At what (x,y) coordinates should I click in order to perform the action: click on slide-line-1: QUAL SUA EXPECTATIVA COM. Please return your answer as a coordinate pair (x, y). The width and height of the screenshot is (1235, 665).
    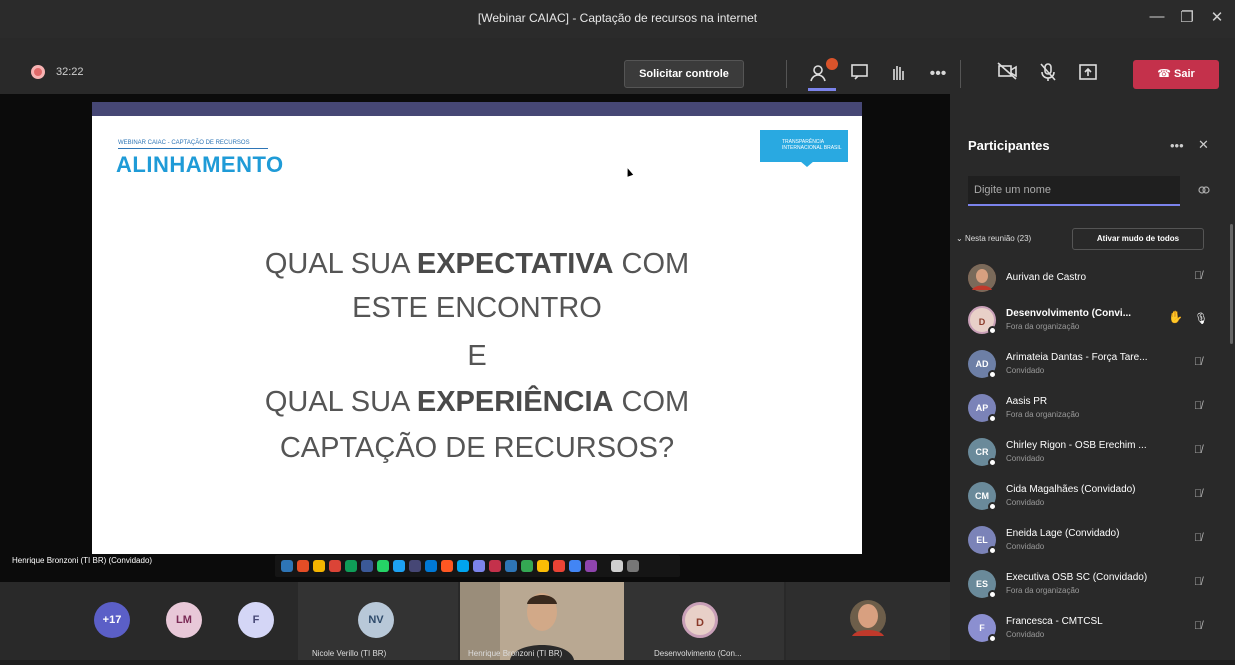
    Looking at the image, I should click on (477, 264).